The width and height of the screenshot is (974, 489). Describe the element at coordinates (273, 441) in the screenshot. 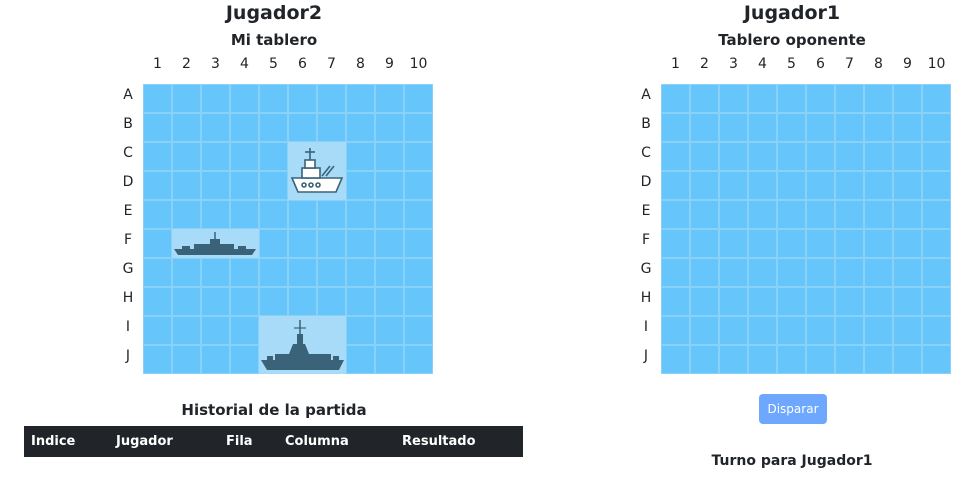

I see `history-table-header: Indice Jugador Fila Columna Resultado` at that location.